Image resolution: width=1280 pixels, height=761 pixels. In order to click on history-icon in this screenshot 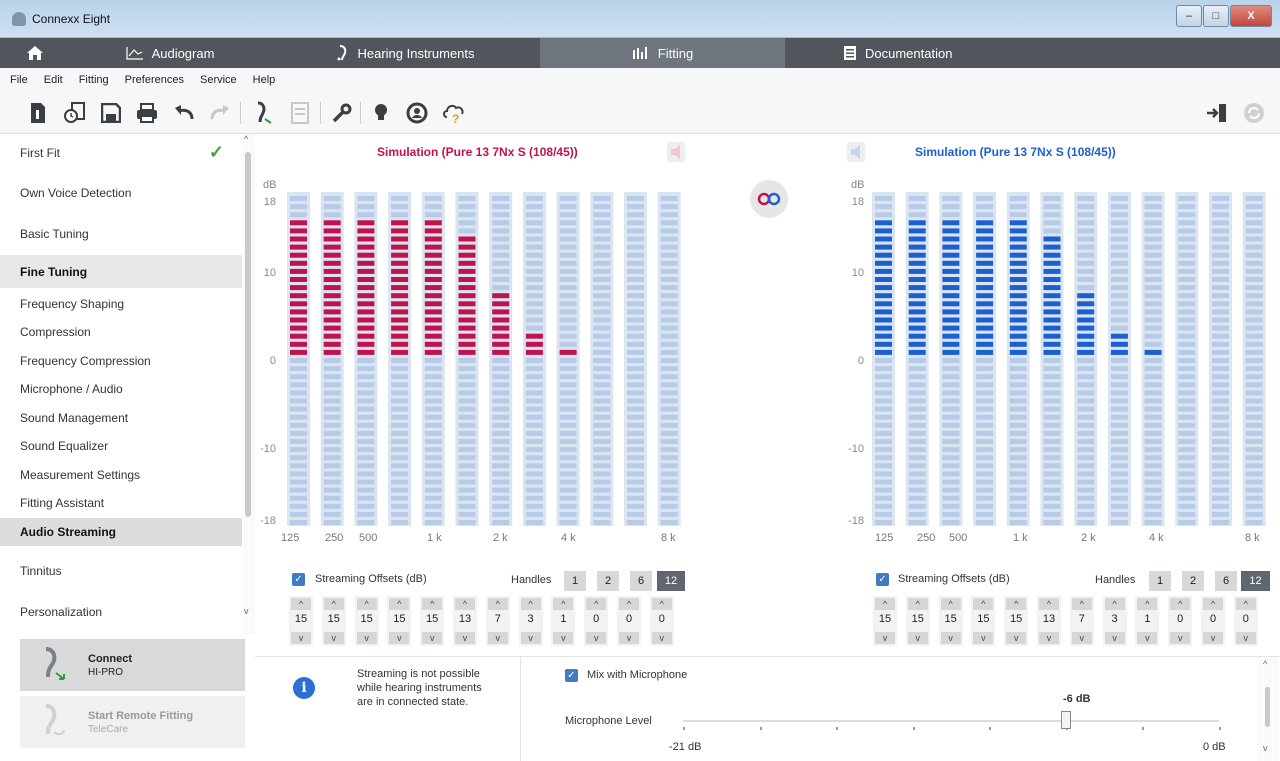, I will do `click(75, 113)`.